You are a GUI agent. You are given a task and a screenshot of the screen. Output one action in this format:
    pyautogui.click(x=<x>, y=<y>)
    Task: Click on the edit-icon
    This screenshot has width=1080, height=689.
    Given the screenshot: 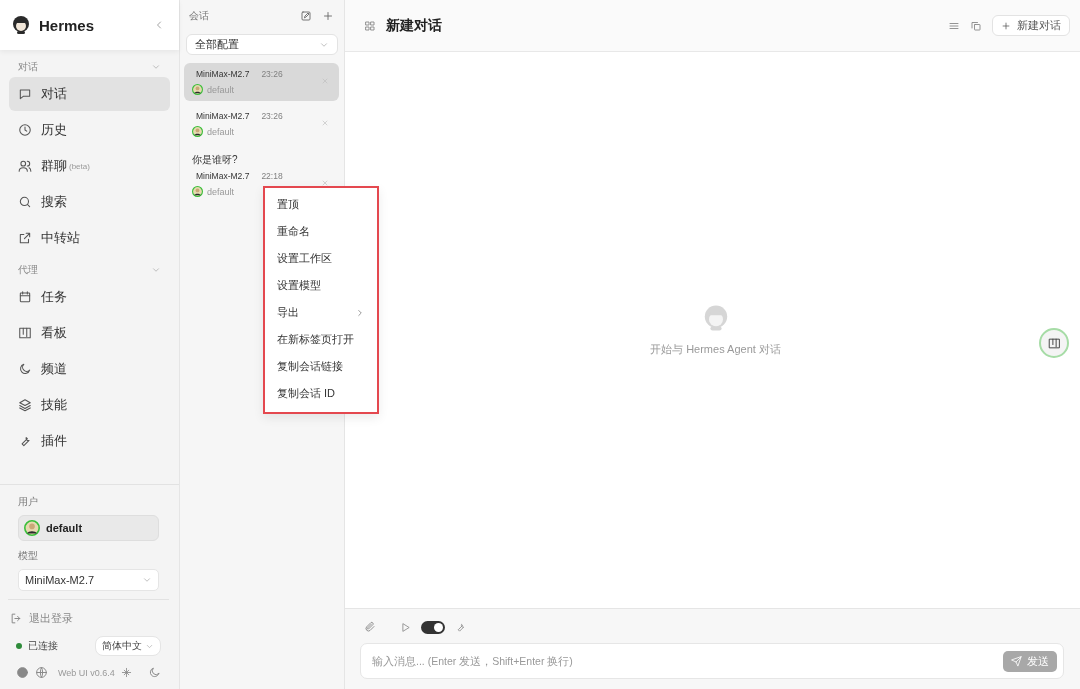 What is the action you would take?
    pyautogui.click(x=306, y=16)
    